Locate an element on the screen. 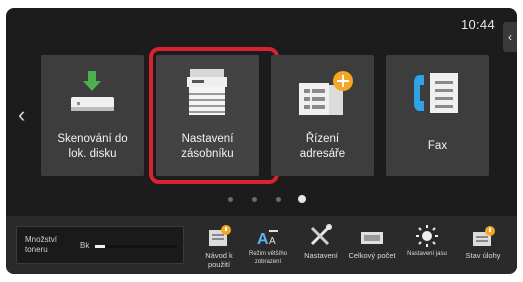 The height and width of the screenshot is (282, 523). toner-title: Množství toneru is located at coordinates (41, 244).